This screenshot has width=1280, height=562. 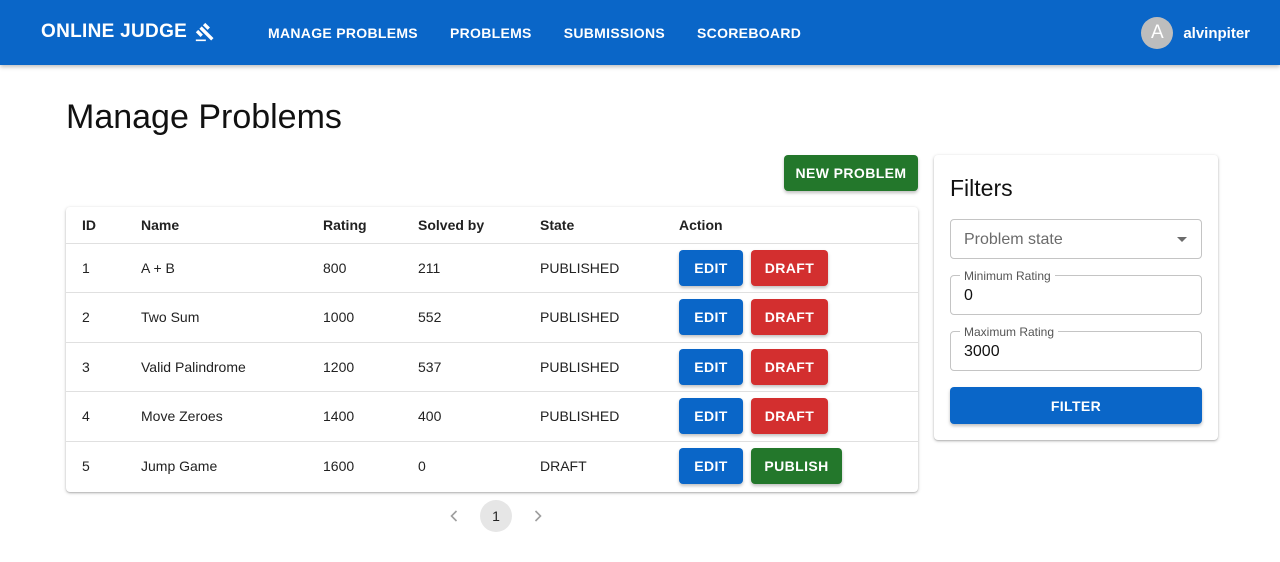 I want to click on cell-id: 2, so click(x=103, y=317).